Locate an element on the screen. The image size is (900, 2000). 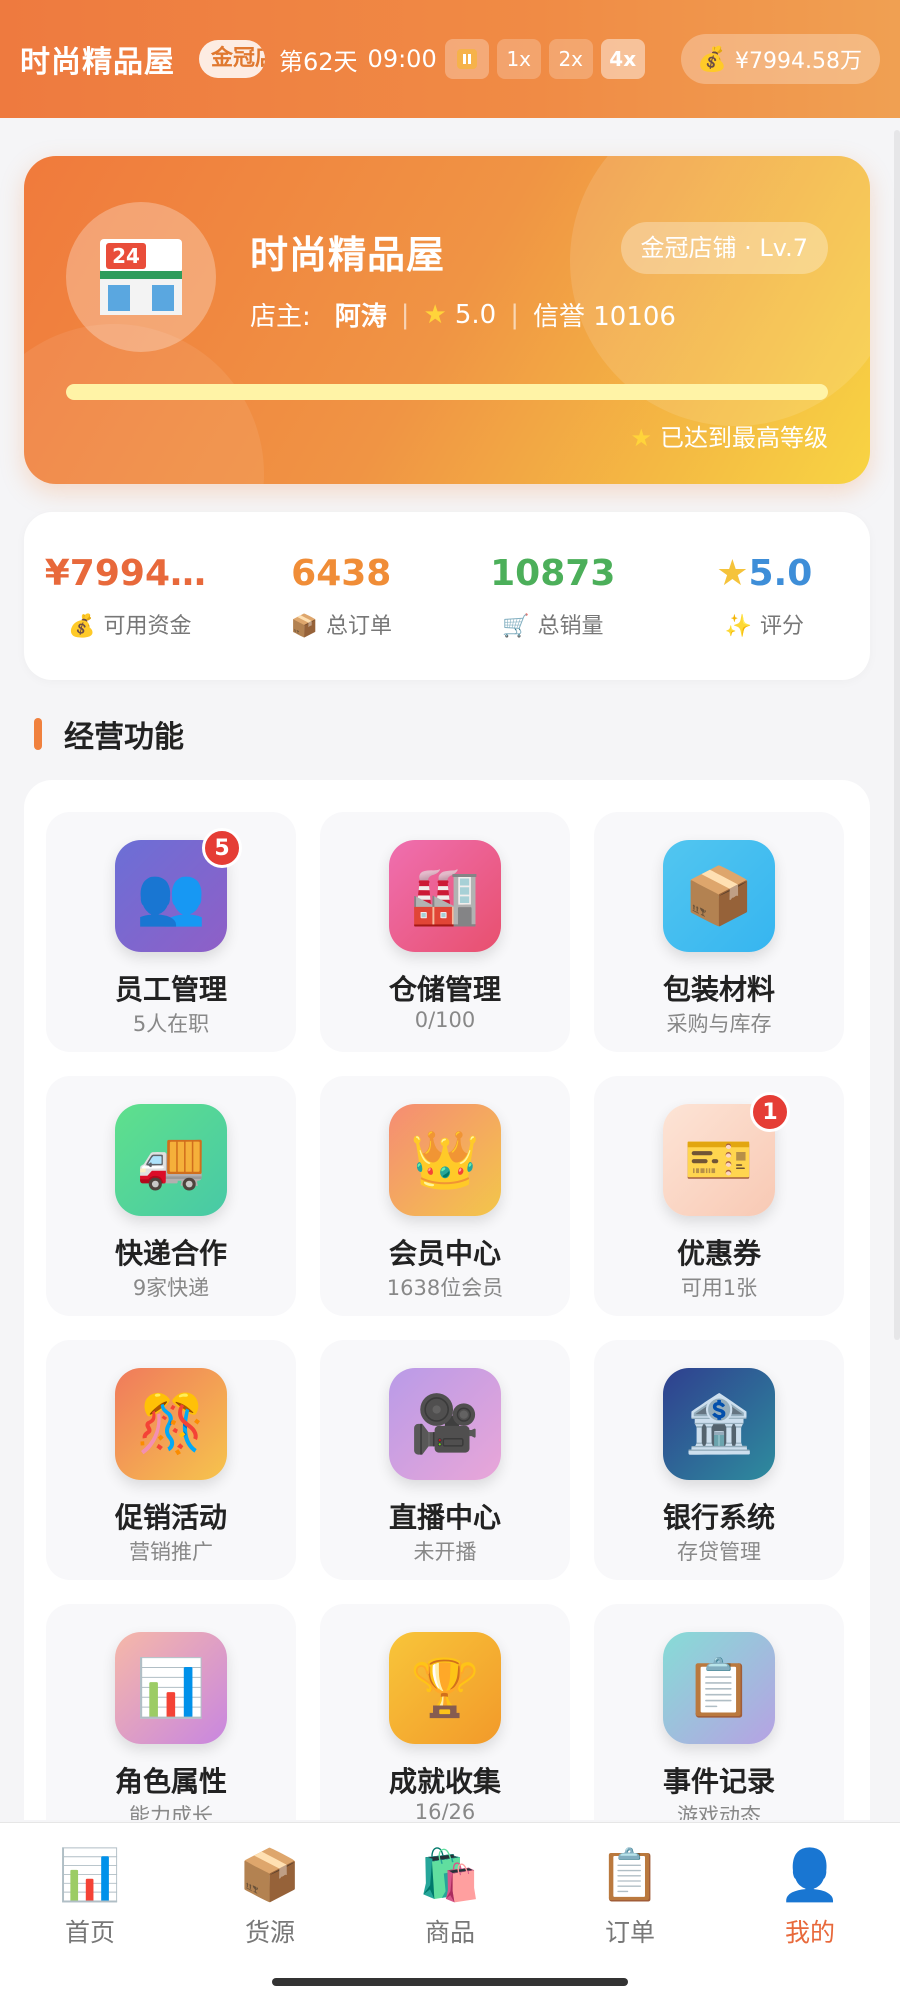
rating-label: 评分 is located at coordinates (781, 626).